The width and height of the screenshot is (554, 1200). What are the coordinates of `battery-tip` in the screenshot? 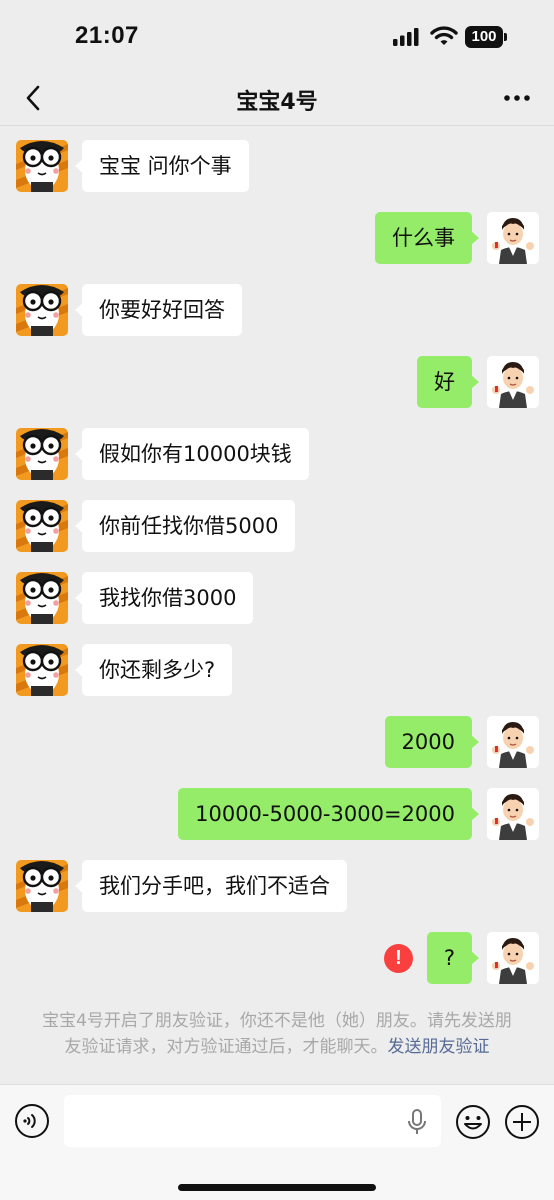 It's located at (505, 37).